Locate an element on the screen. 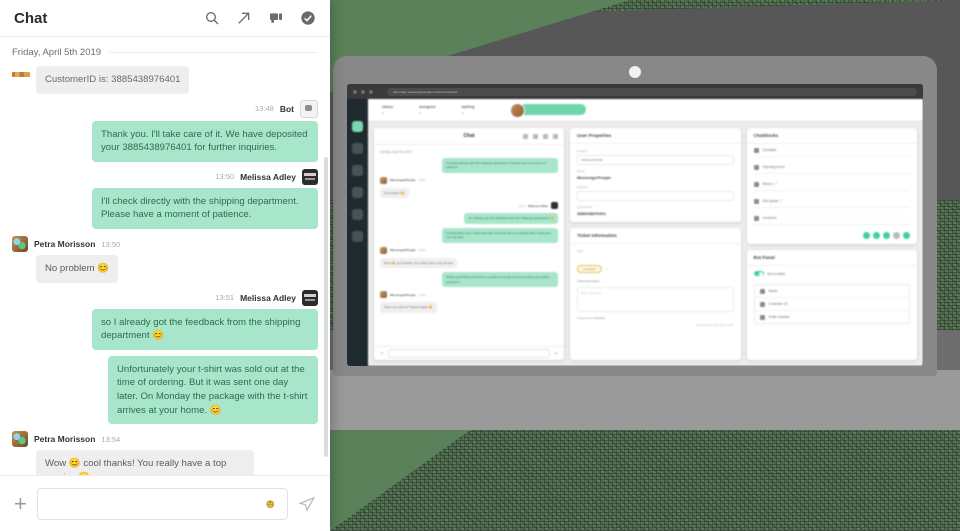 Image resolution: width=960 pixels, height=531 pixels. rail-icon-settings is located at coordinates (357, 214).